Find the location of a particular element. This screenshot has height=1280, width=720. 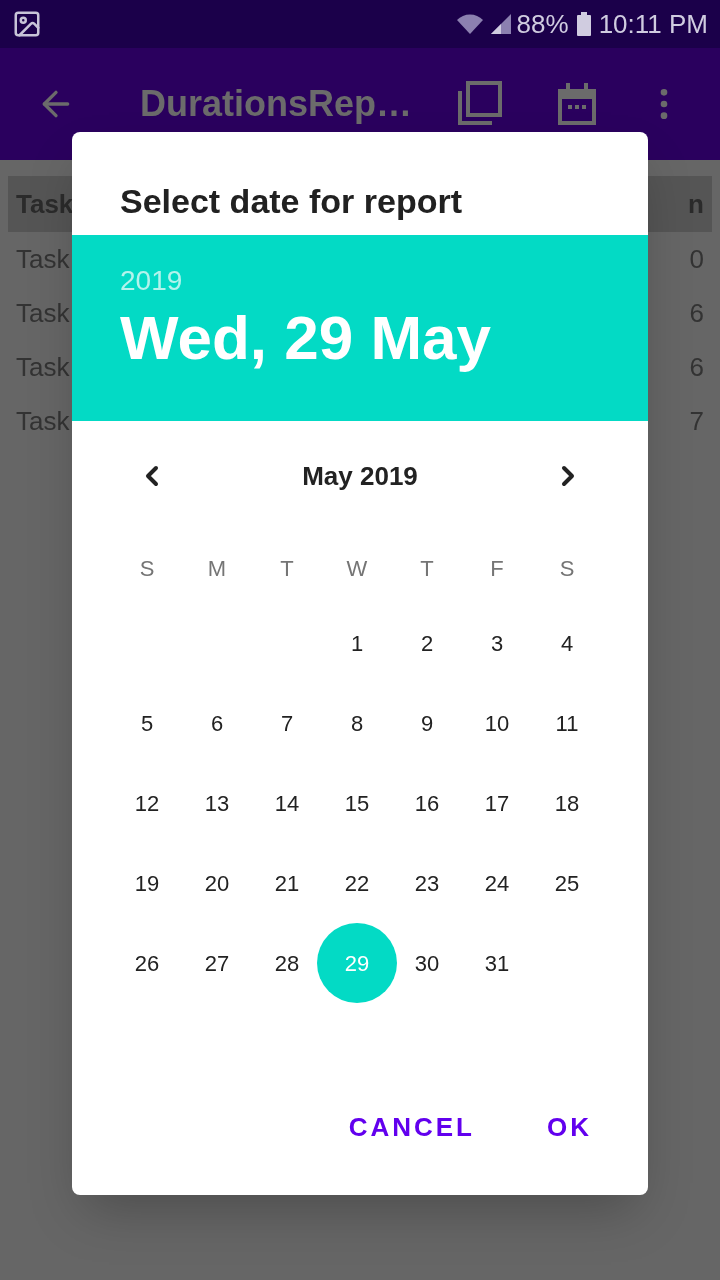

dialog-title: Select date for report is located at coordinates (291, 201).